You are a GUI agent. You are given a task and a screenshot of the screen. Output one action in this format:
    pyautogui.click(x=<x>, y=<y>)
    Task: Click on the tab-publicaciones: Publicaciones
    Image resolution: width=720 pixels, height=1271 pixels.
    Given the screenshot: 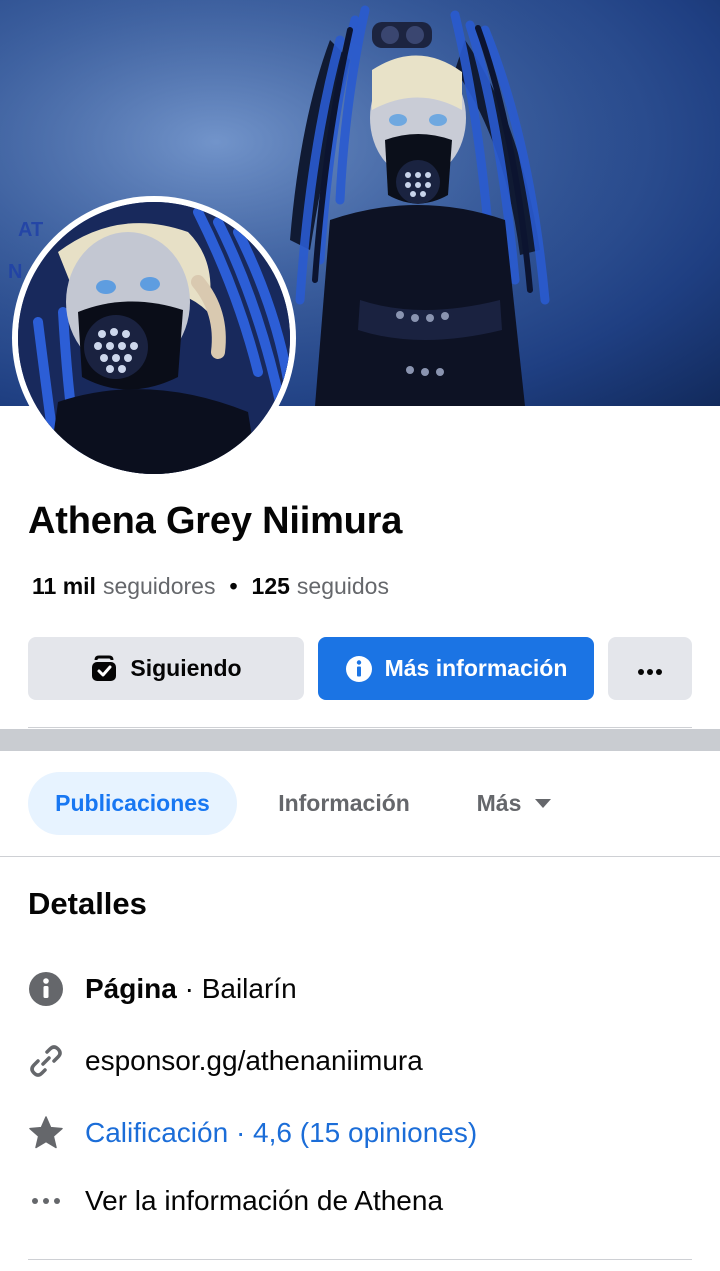 What is the action you would take?
    pyautogui.click(x=132, y=803)
    